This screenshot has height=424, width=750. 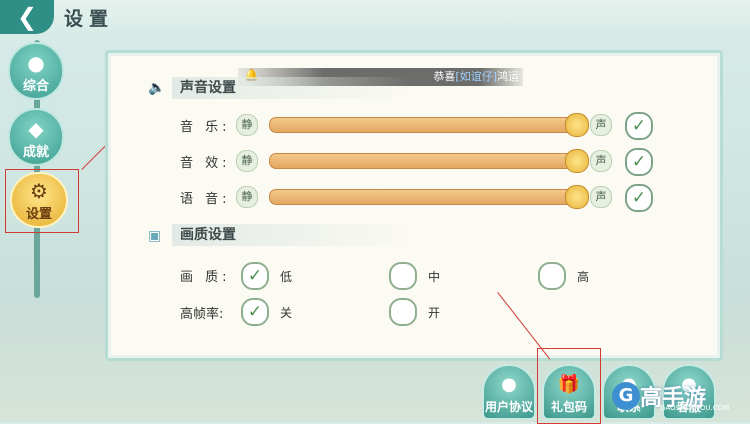 What do you see at coordinates (157, 88) in the screenshot?
I see `speaker-icon: 🔈` at bounding box center [157, 88].